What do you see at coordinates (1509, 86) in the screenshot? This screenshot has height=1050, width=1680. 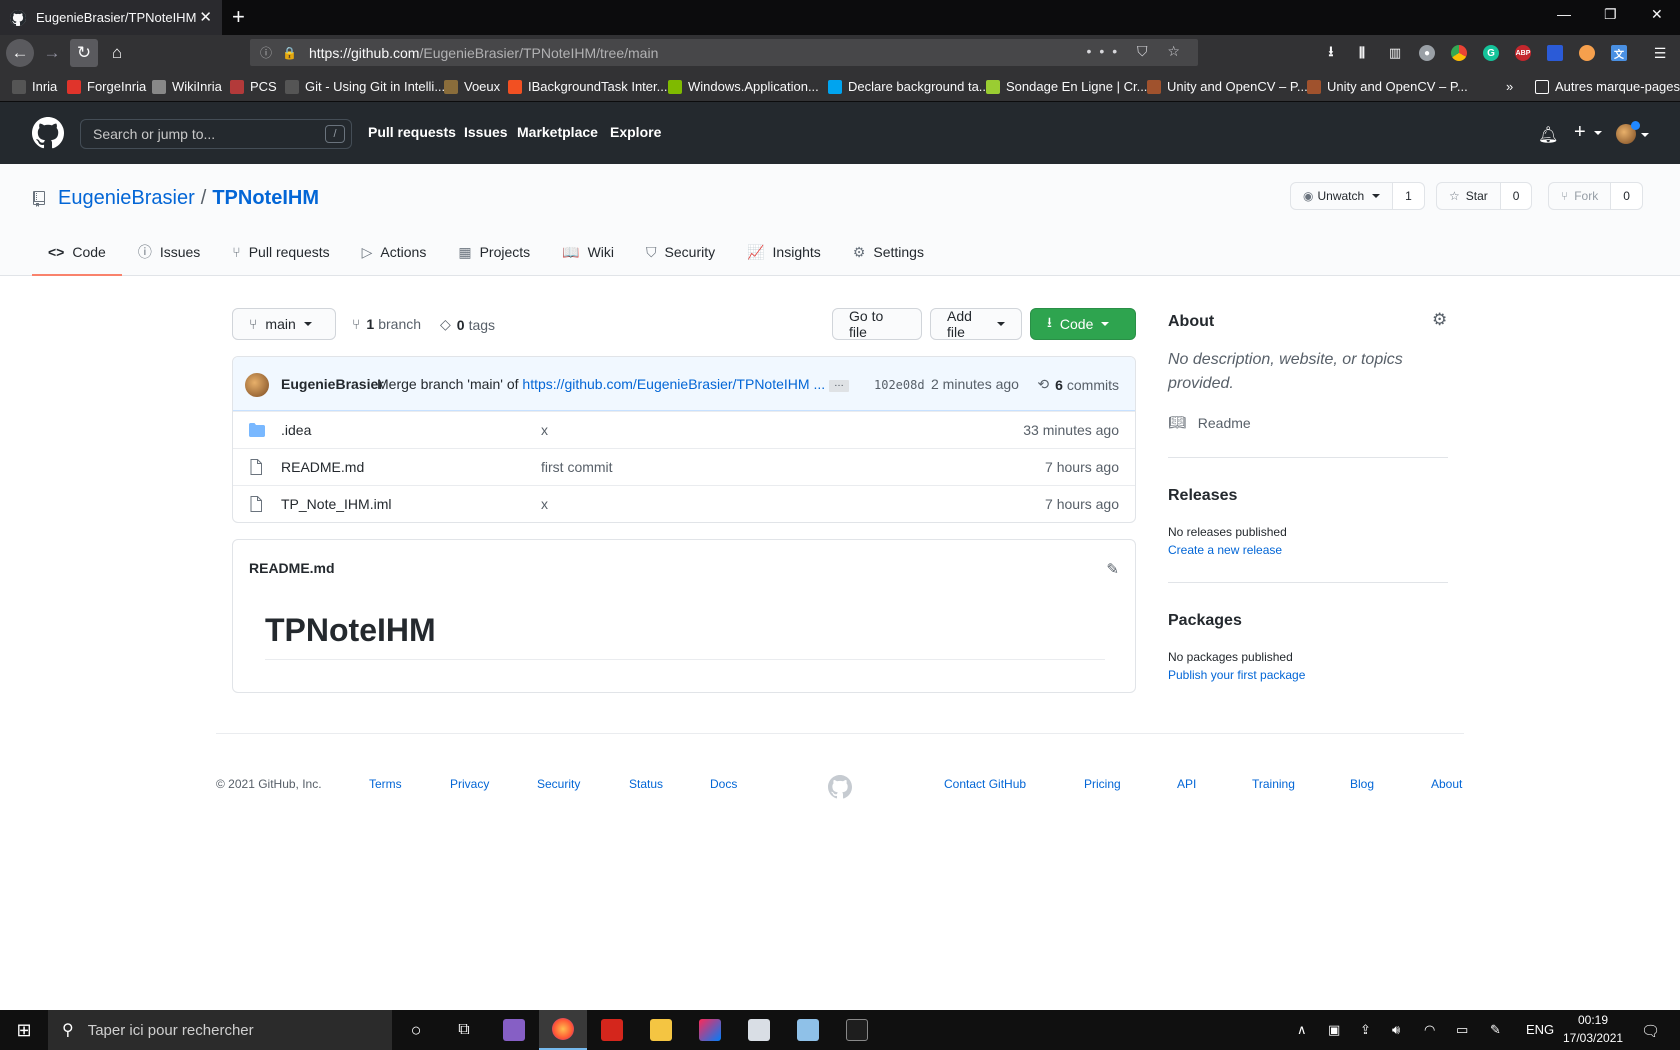 I see `more-bookmarks-chevron-icon: »` at bounding box center [1509, 86].